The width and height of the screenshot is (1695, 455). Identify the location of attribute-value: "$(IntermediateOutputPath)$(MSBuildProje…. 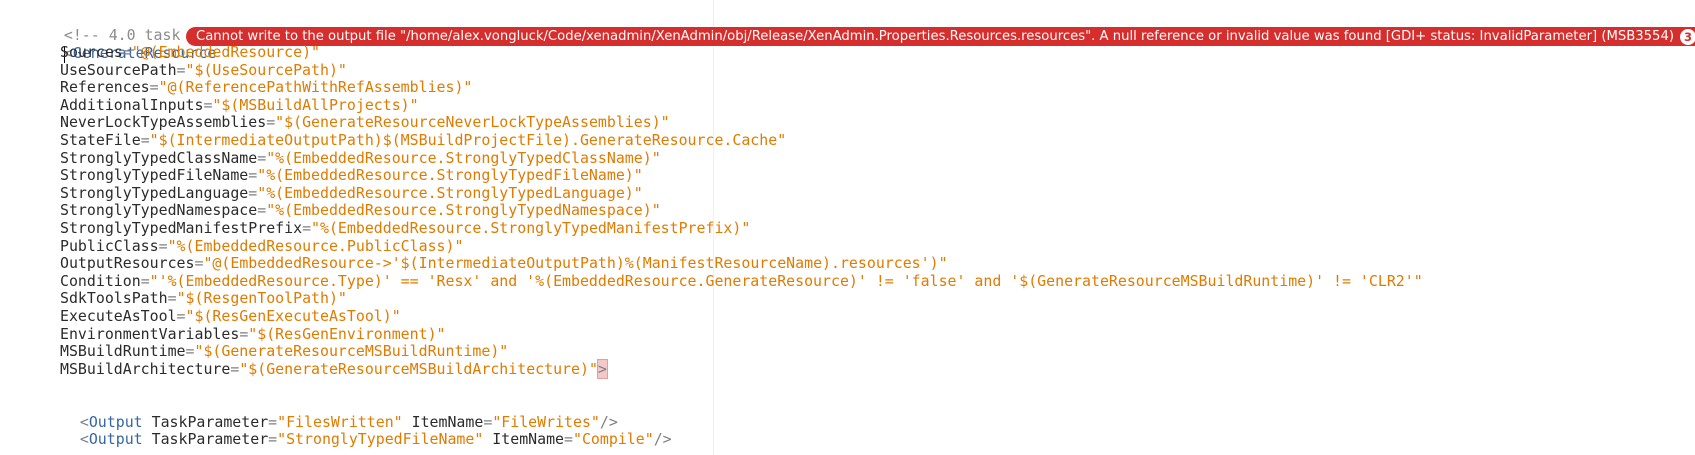
(468, 140).